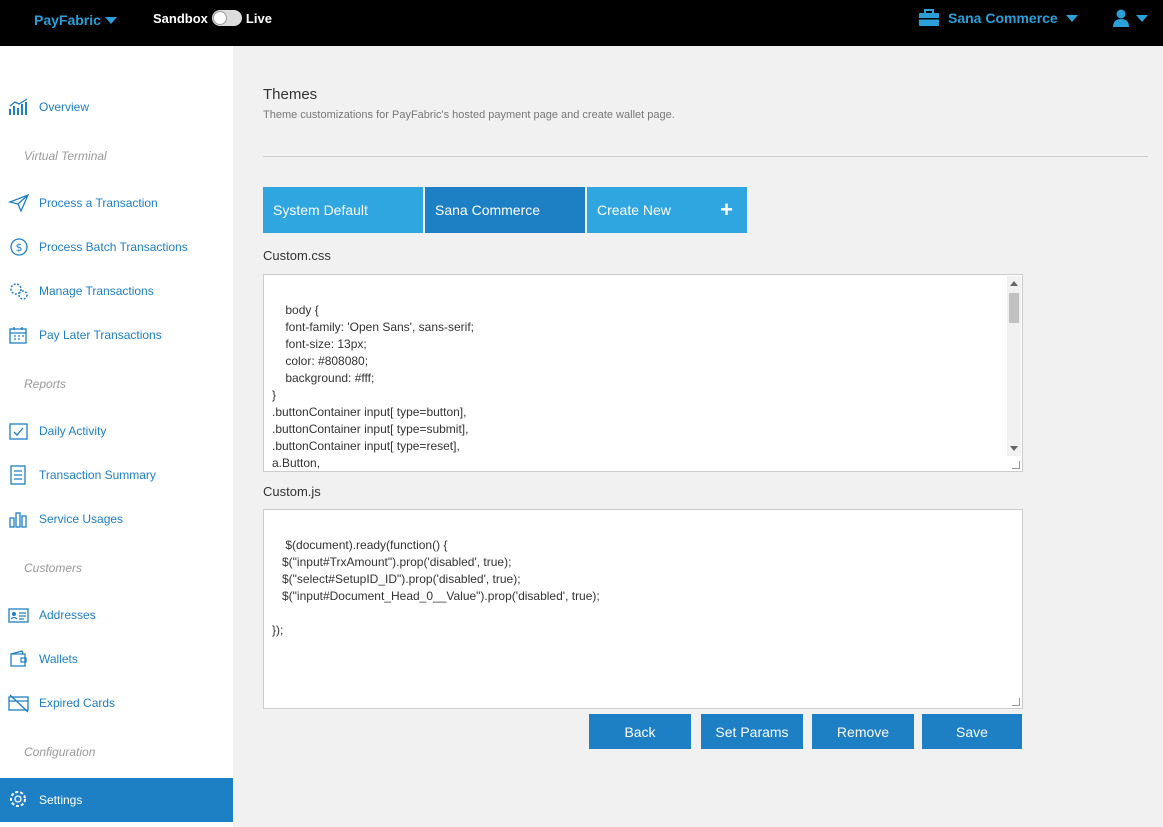 The height and width of the screenshot is (827, 1163). Describe the element at coordinates (116, 800) in the screenshot. I see `sidebar-item-settings: Settings` at that location.